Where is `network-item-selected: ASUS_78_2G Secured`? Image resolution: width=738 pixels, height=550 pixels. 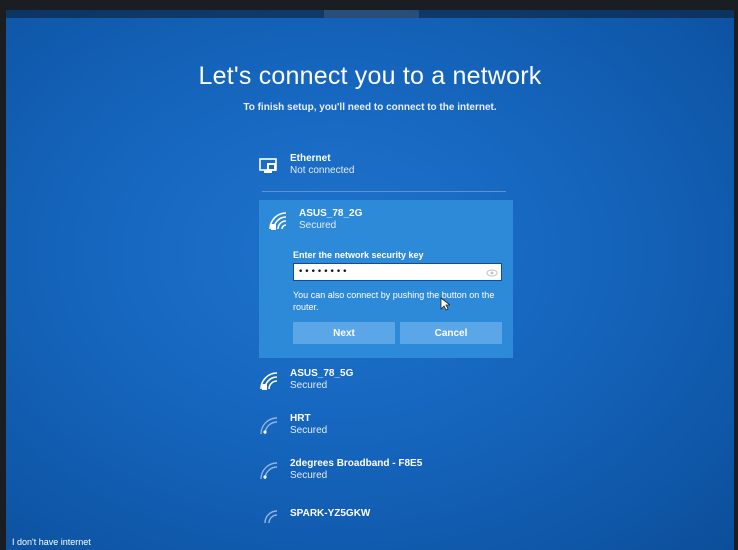
network-item-selected: ASUS_78_2G Secured is located at coordinates (392, 225).